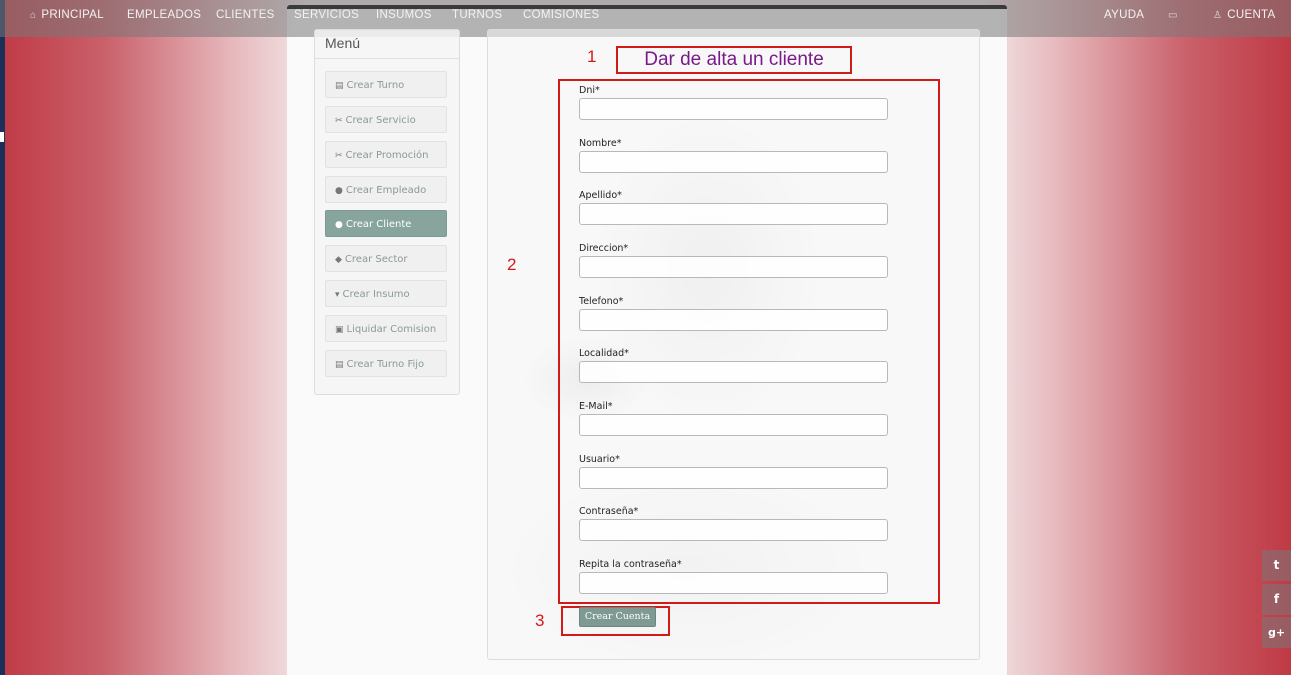  I want to click on menu-item-label: Crear Sector, so click(376, 259).